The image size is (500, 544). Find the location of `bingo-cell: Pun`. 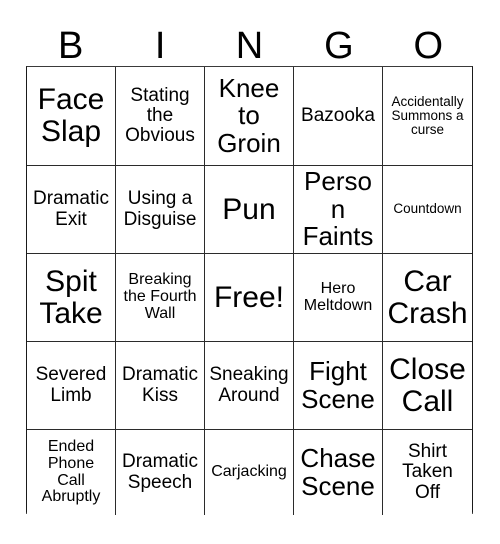

bingo-cell: Pun is located at coordinates (249, 210).